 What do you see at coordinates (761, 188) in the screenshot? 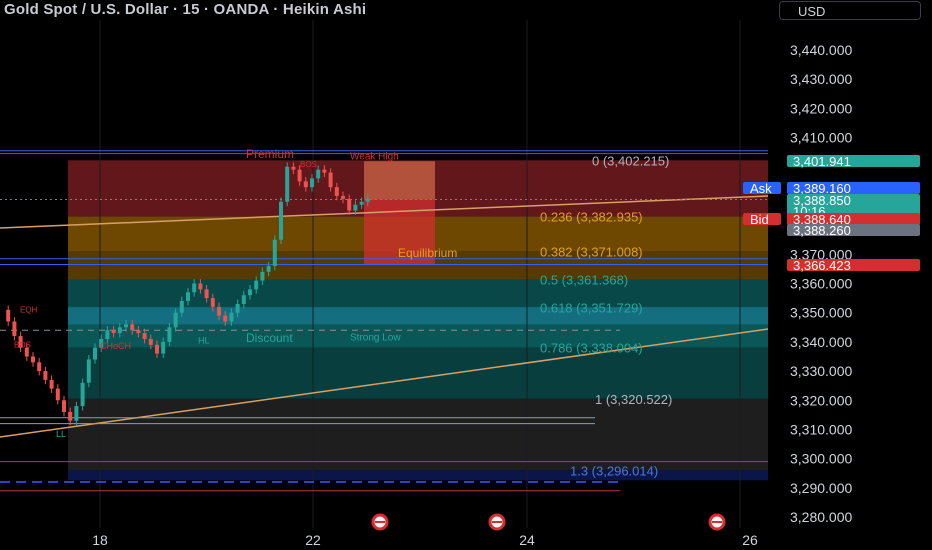
I see `price-label-tag: Ask` at bounding box center [761, 188].